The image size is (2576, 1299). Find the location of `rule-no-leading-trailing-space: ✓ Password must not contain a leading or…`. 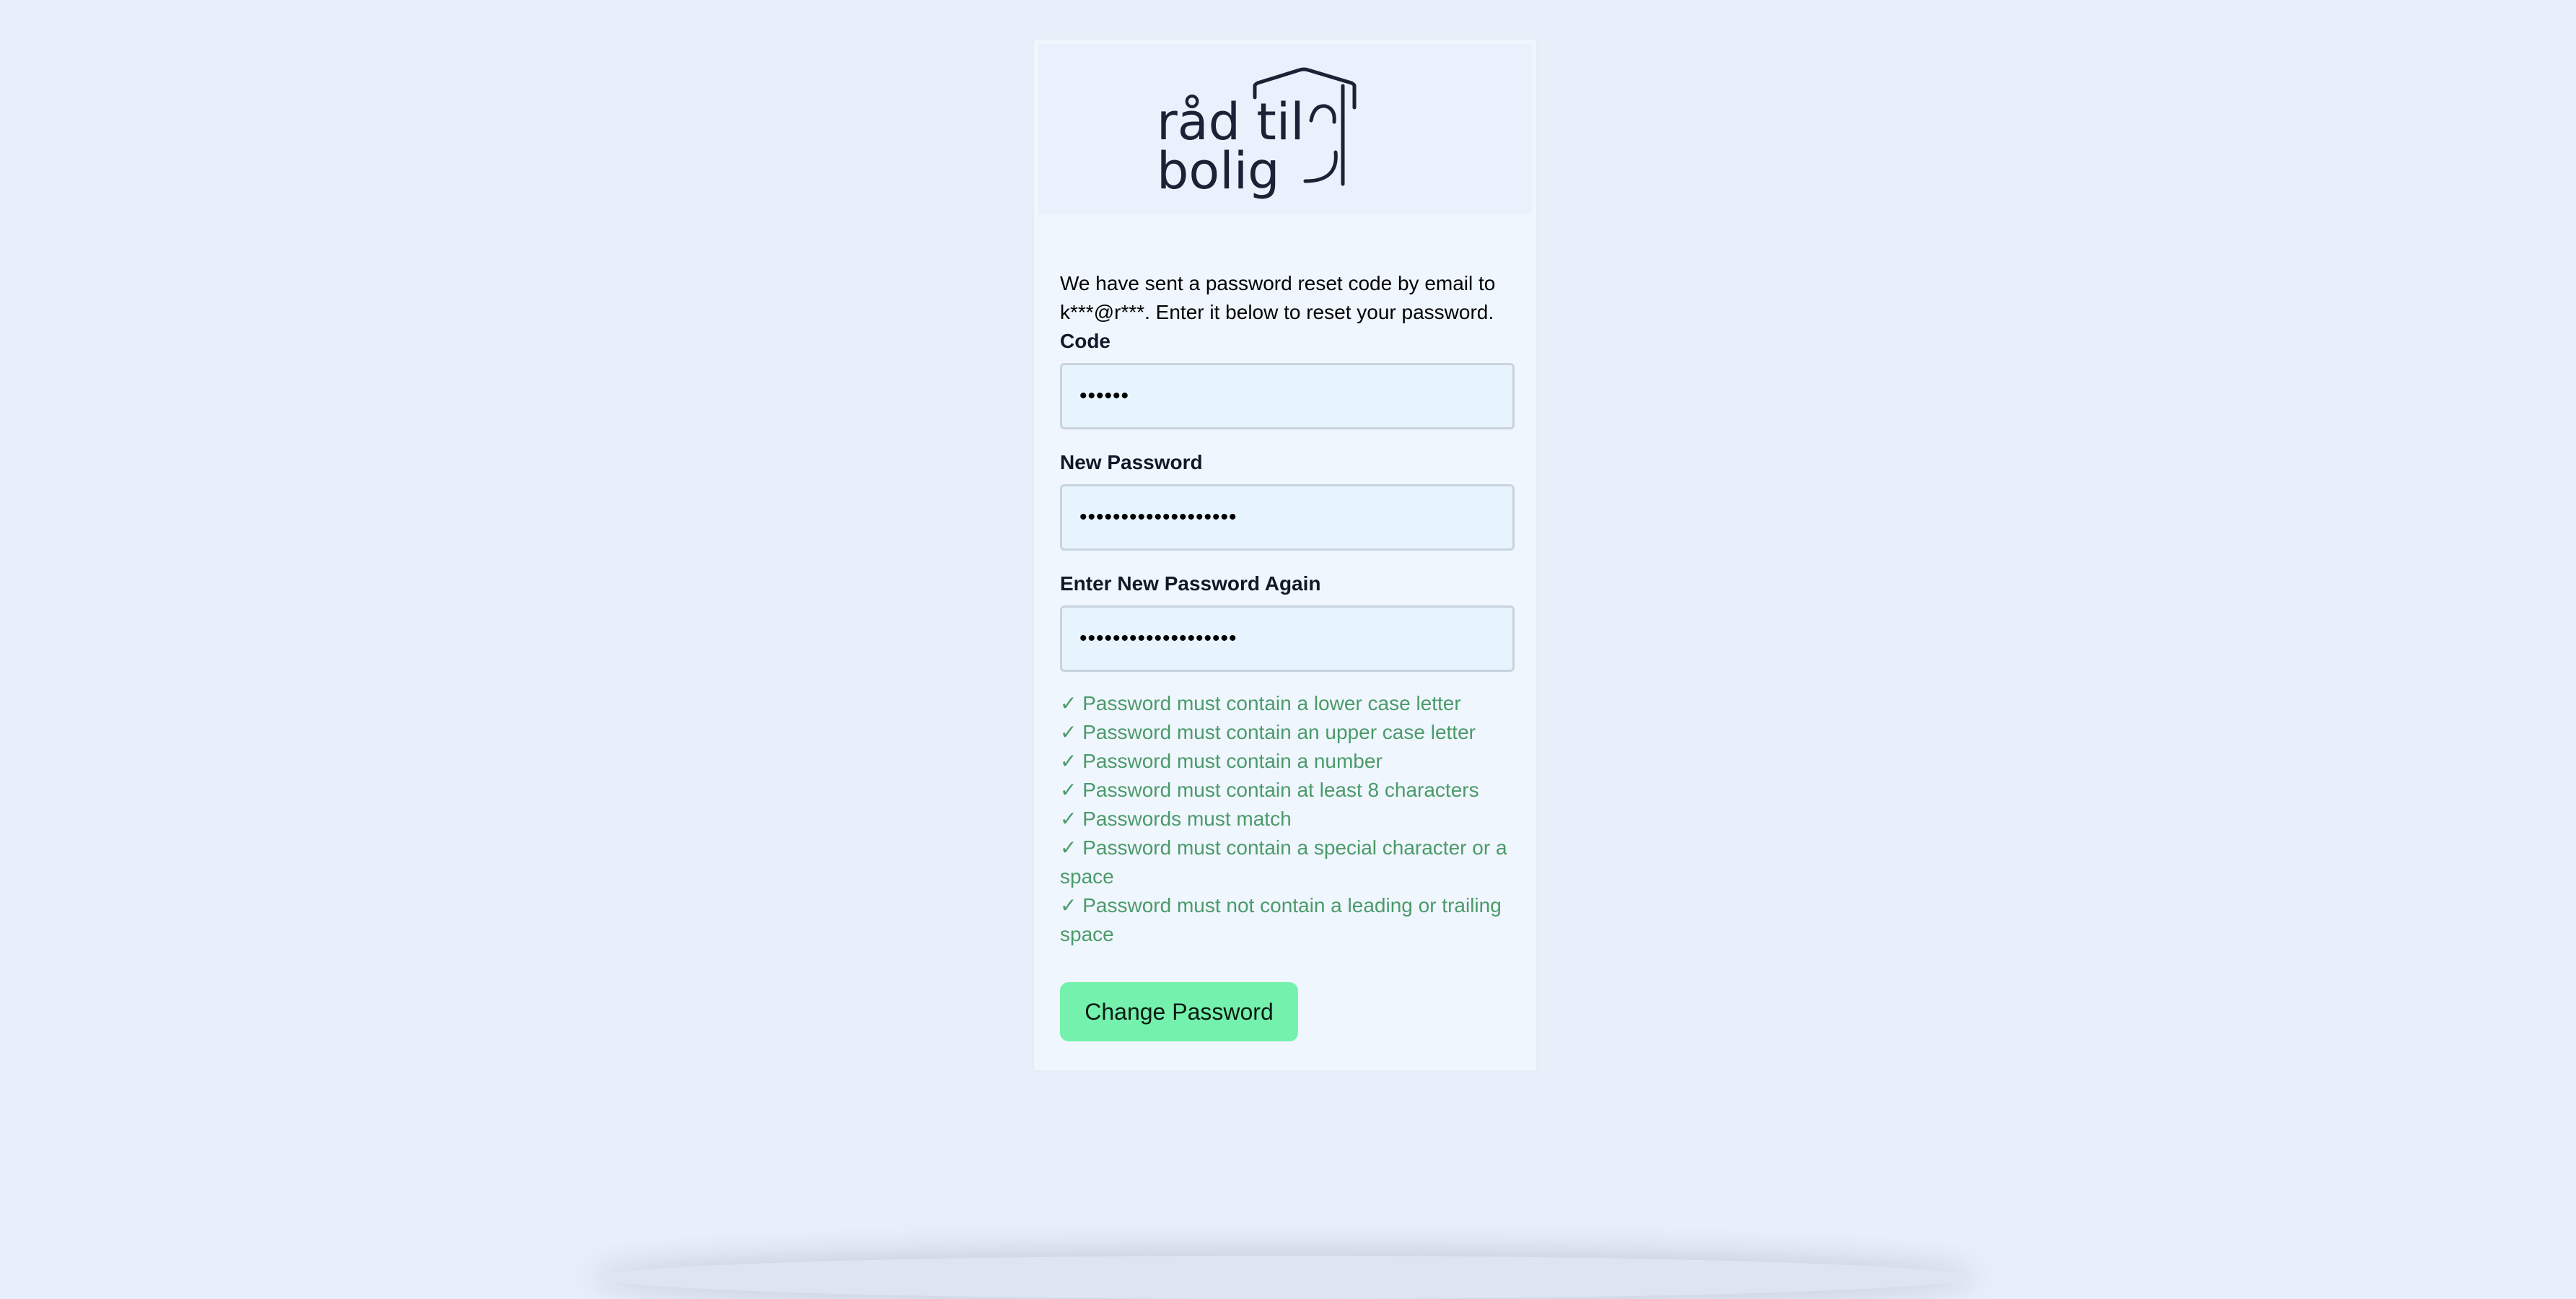

rule-no-leading-trailing-space: ✓ Password must not contain a leading or… is located at coordinates (1281, 919).